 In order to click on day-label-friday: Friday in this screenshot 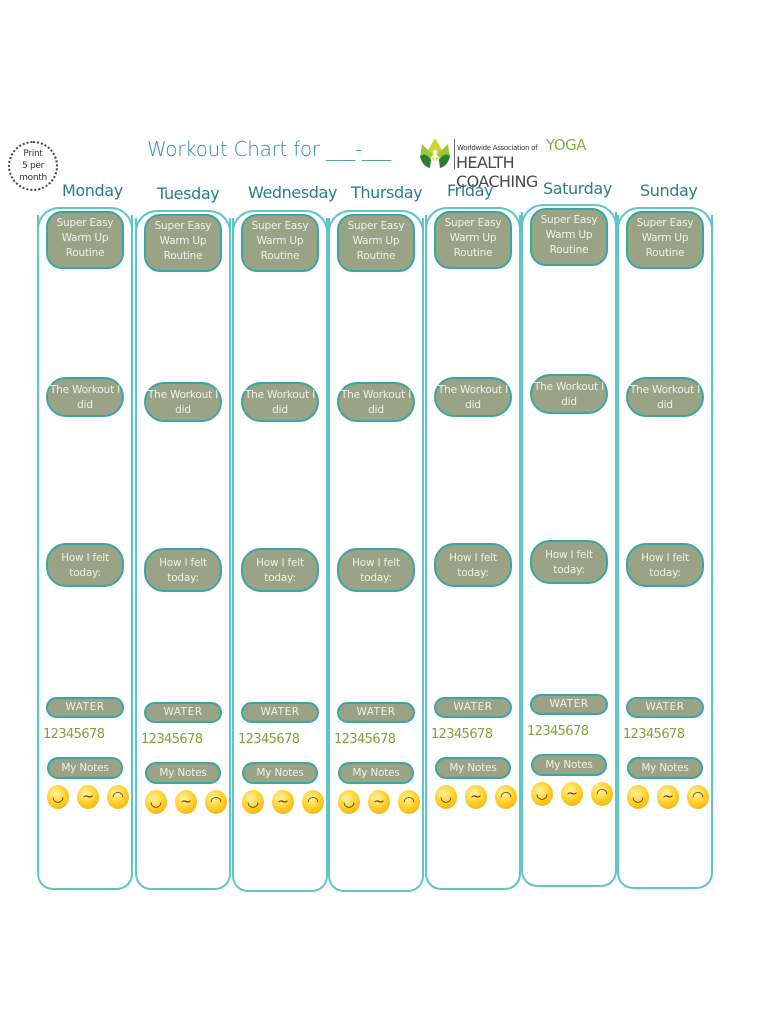, I will do `click(470, 190)`.